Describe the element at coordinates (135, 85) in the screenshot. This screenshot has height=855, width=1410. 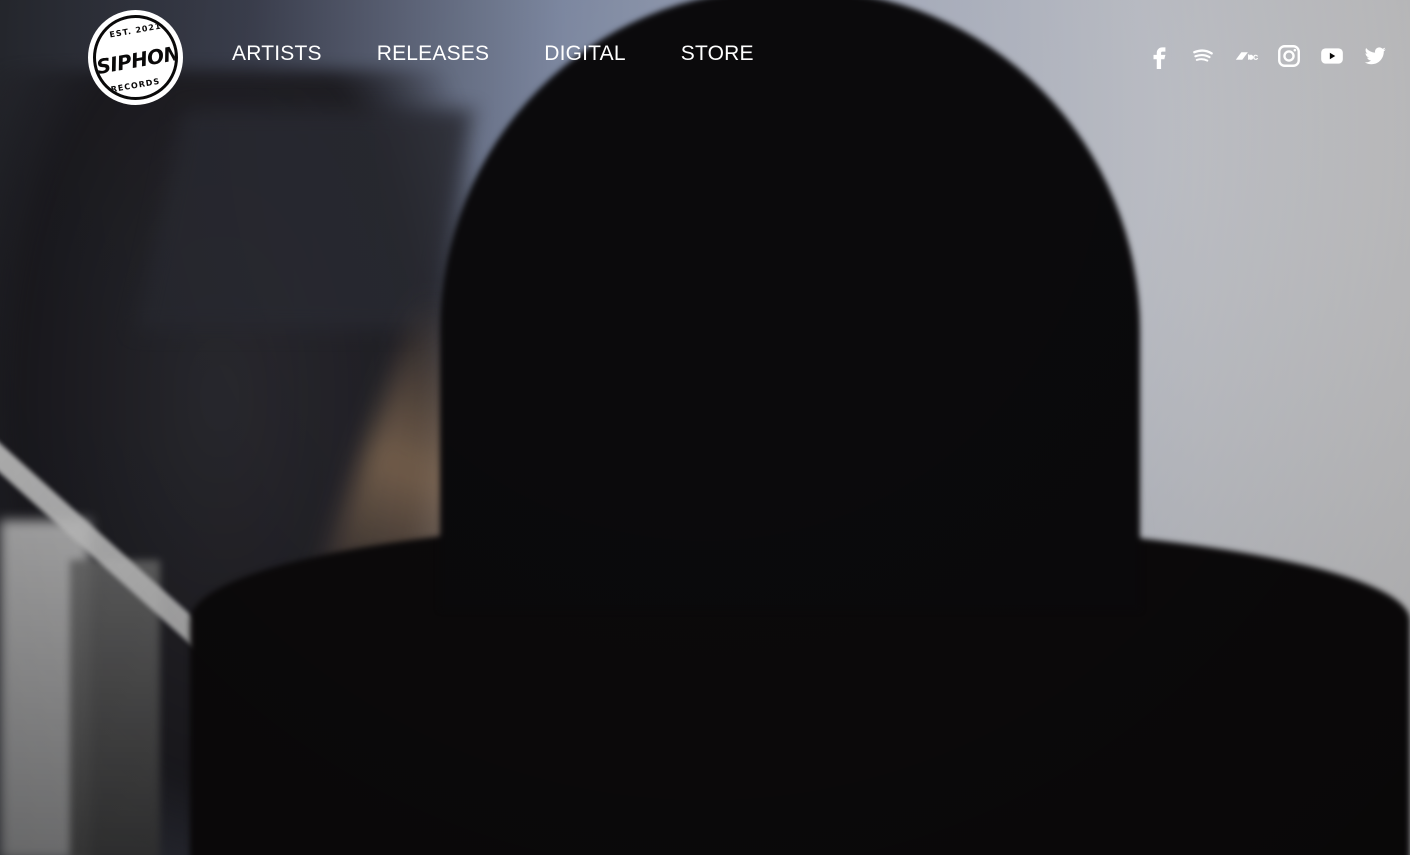
I see `logo-bottom-text: RECORDS` at that location.